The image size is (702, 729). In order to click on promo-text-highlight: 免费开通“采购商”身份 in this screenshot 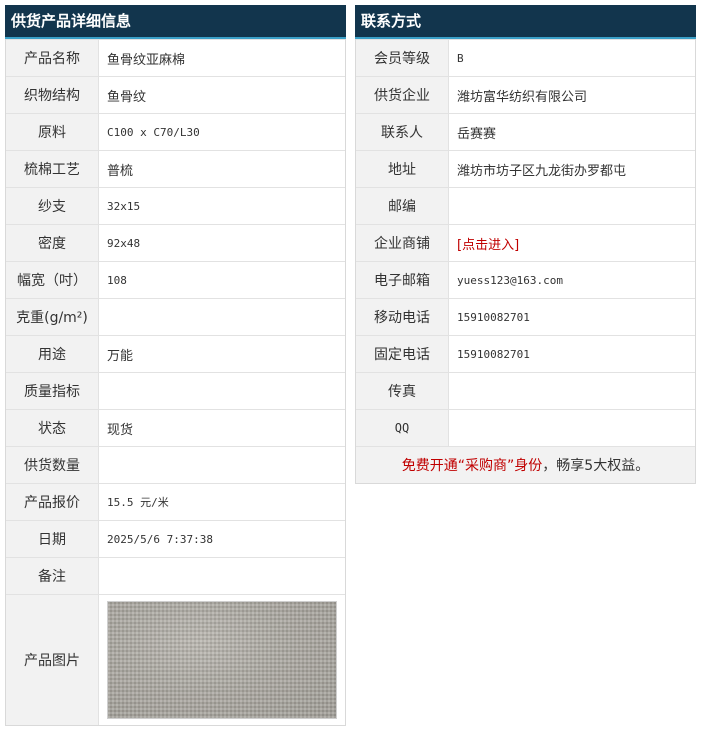, I will do `click(472, 465)`.